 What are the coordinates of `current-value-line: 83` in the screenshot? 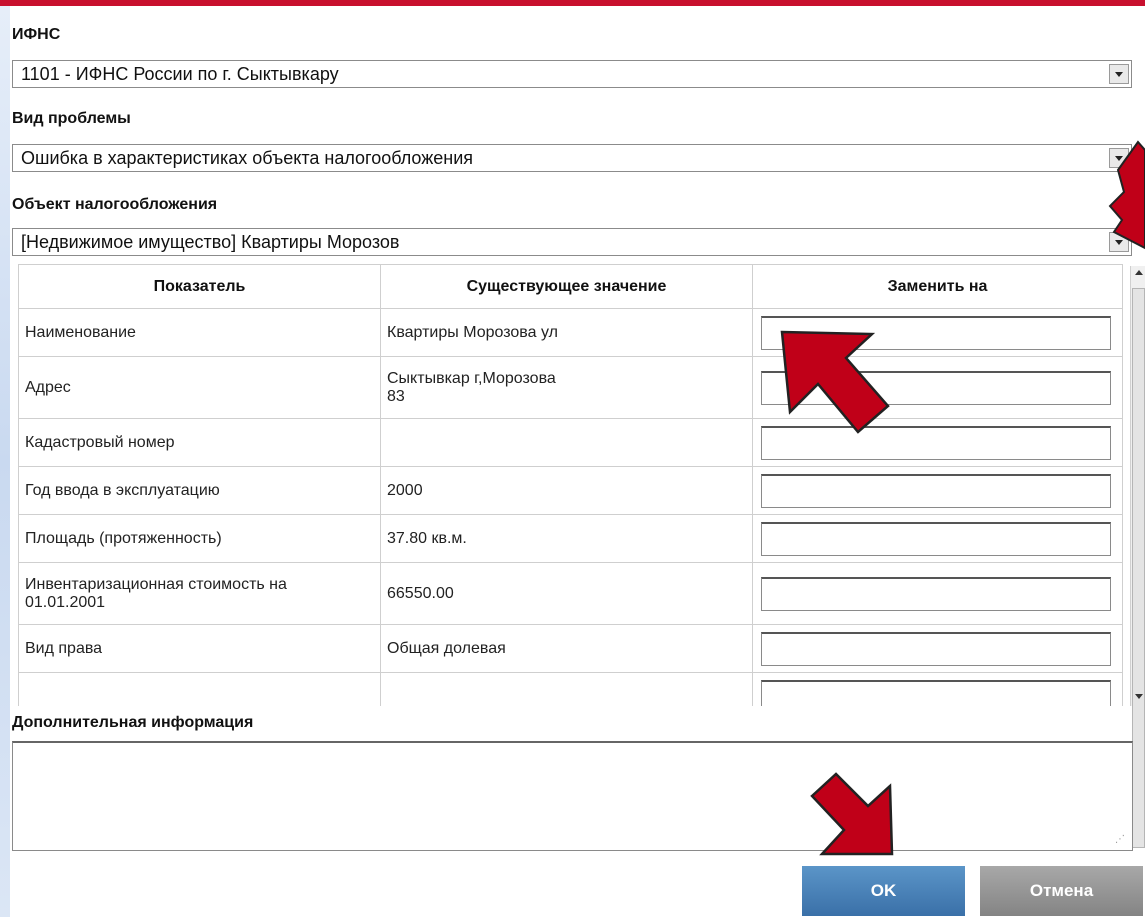 It's located at (396, 396).